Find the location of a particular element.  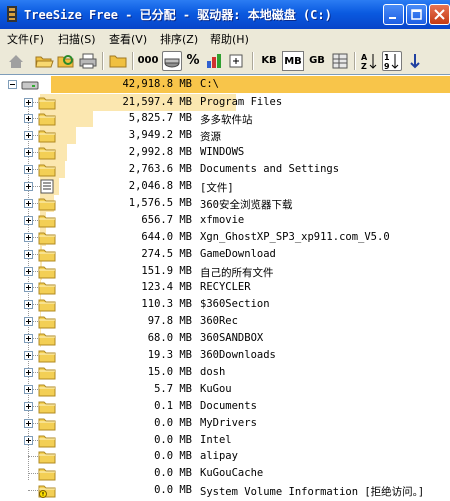

maximize-button is located at coordinates (416, 14).